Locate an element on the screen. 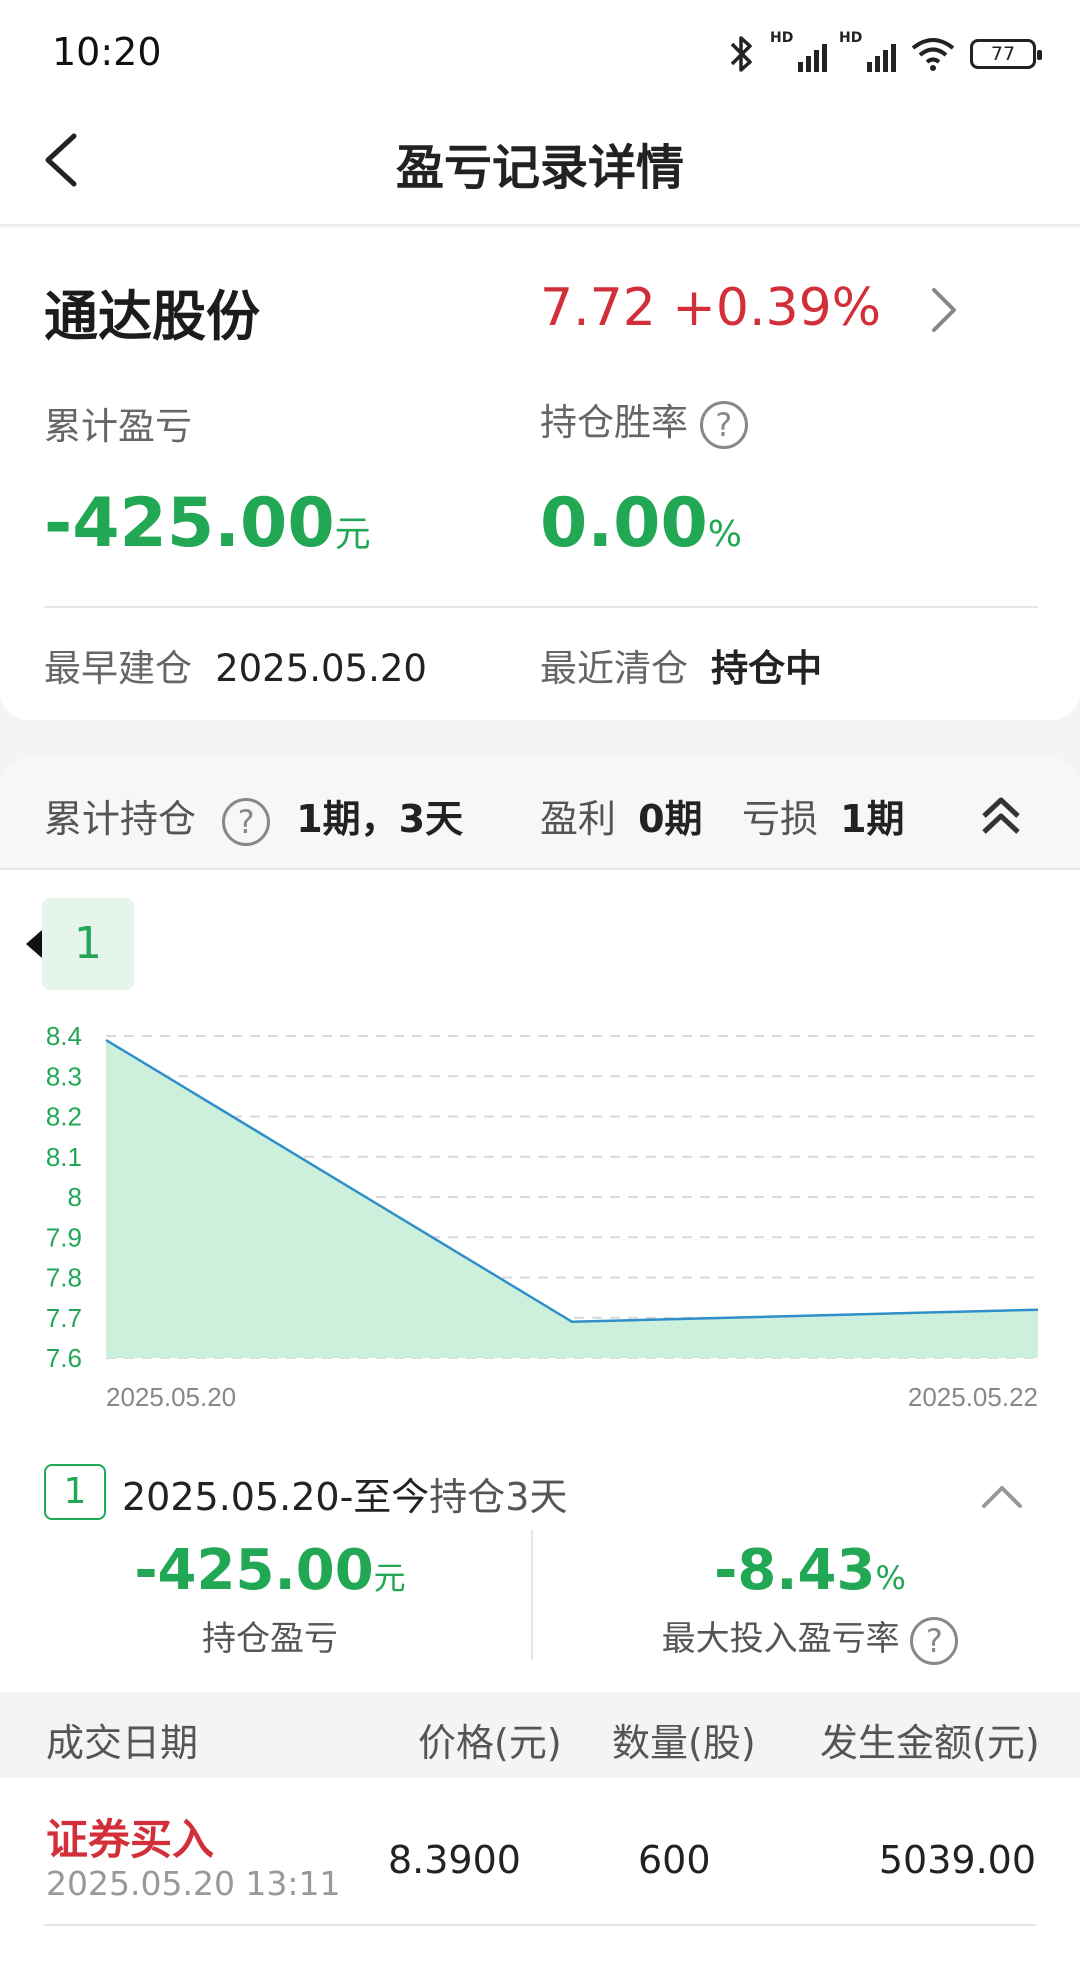 Image resolution: width=1080 pixels, height=1982 pixels. first-open-label: 最早建仓 is located at coordinates (118, 668).